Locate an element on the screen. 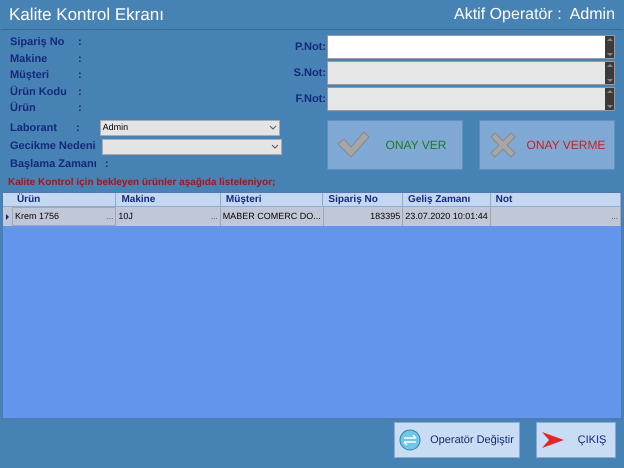 The image size is (624, 468). field-label: Makine is located at coordinates (29, 59).